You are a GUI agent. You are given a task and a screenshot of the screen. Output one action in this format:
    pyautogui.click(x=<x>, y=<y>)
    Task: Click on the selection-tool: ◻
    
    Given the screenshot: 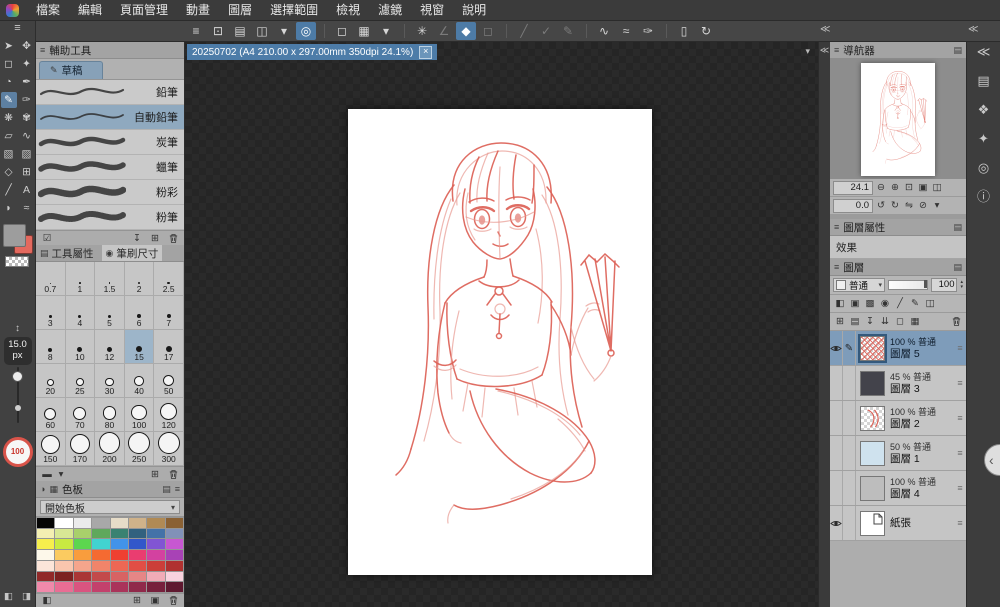 What is the action you would take?
    pyautogui.click(x=9, y=64)
    